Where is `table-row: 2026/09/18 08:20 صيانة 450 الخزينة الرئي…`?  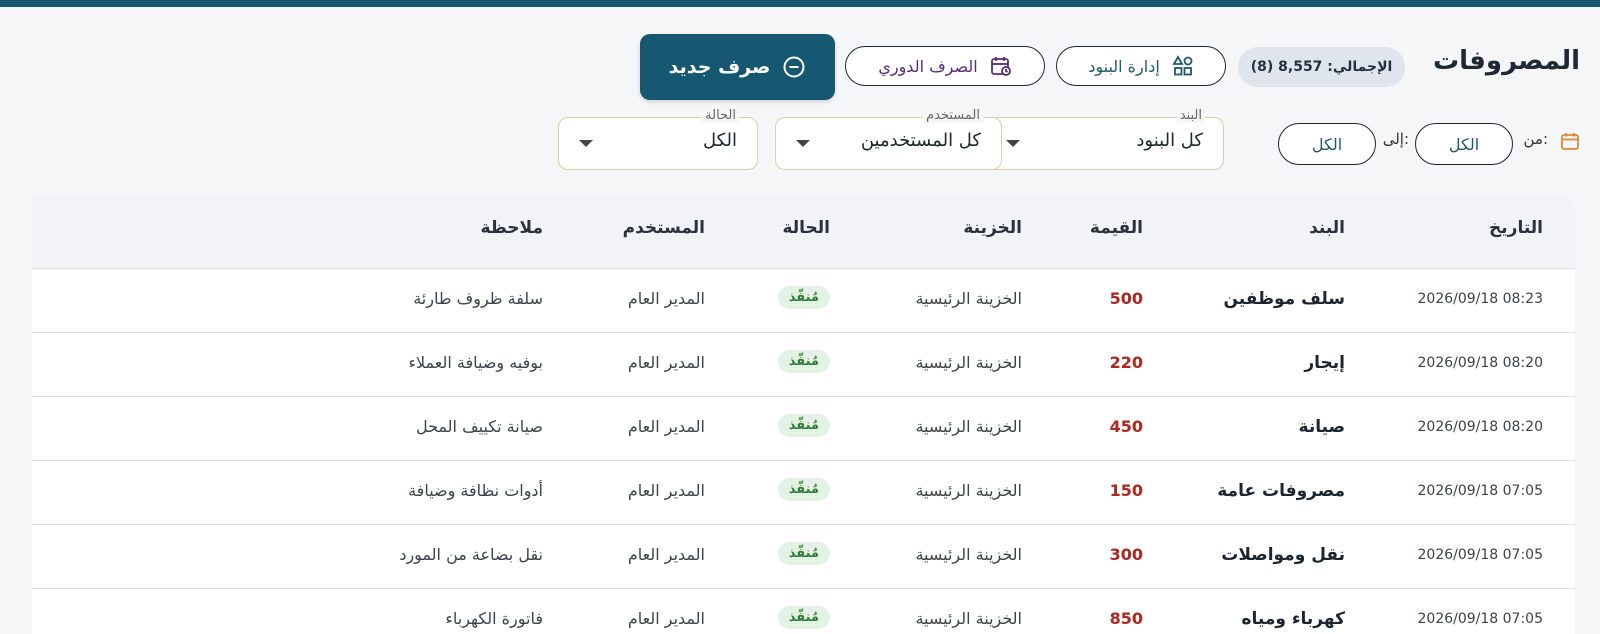 table-row: 2026/09/18 08:20 صيانة 450 الخزينة الرئي… is located at coordinates (803, 429).